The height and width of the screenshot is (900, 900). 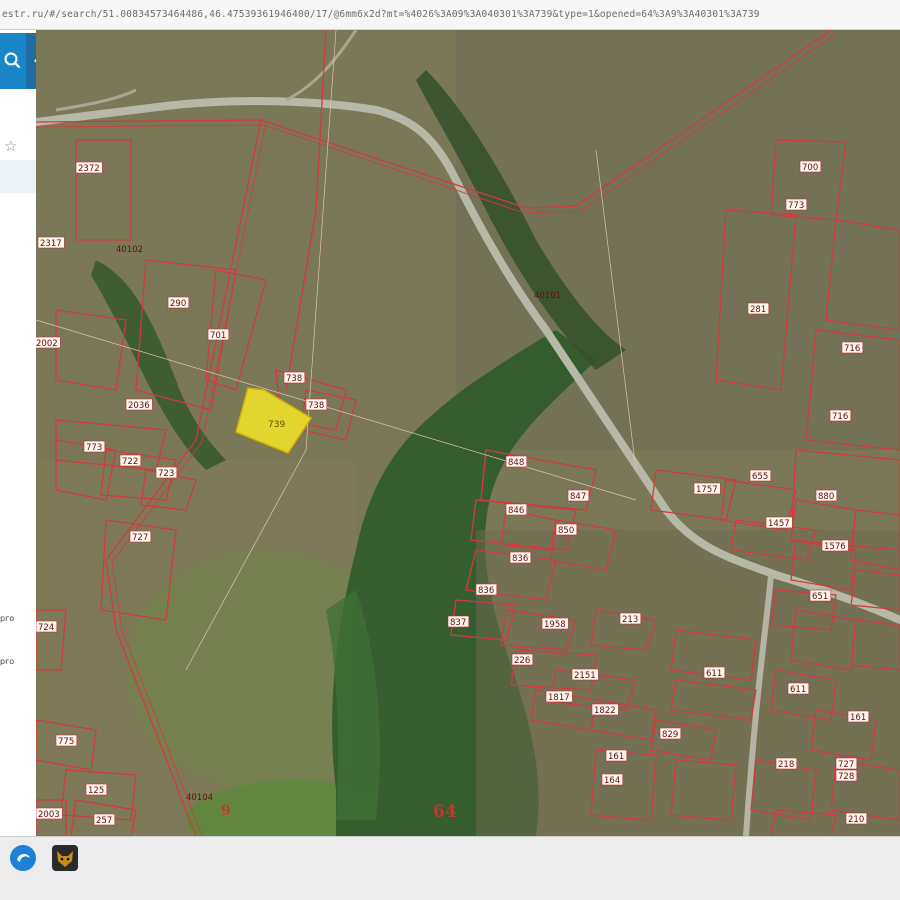 What do you see at coordinates (826, 497) in the screenshot?
I see `plot-number-label: 880` at bounding box center [826, 497].